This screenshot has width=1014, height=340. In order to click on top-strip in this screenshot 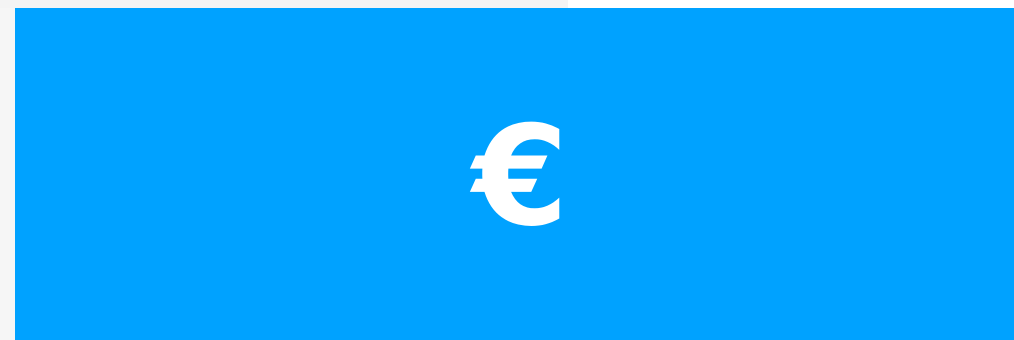, I will do `click(507, 4)`.